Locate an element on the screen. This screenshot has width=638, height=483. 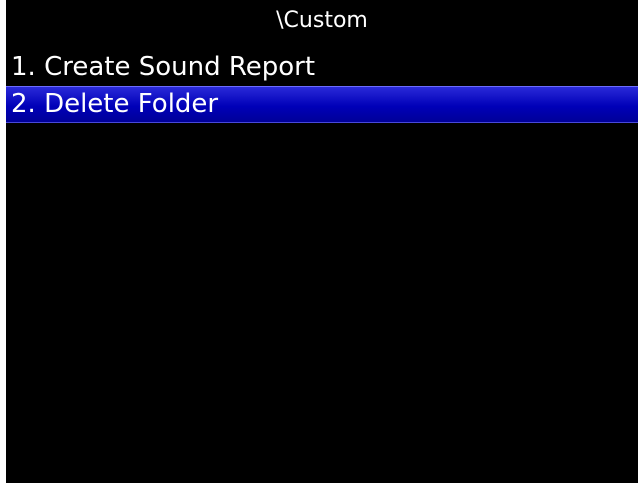
menu-item-delete-folder: 2. Delete Folder is located at coordinates (322, 104).